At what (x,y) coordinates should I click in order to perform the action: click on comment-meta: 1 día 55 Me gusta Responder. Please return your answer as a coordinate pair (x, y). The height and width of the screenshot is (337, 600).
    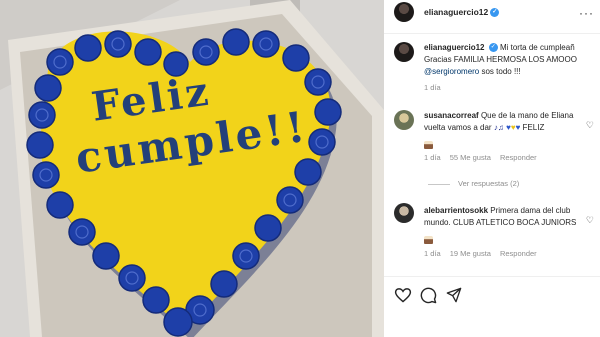
    Looking at the image, I should click on (480, 157).